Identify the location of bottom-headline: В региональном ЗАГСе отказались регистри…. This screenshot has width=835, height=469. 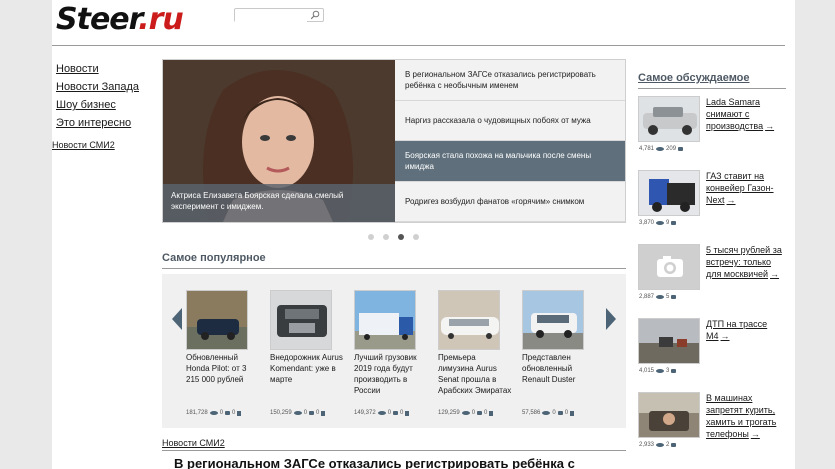
(374, 462).